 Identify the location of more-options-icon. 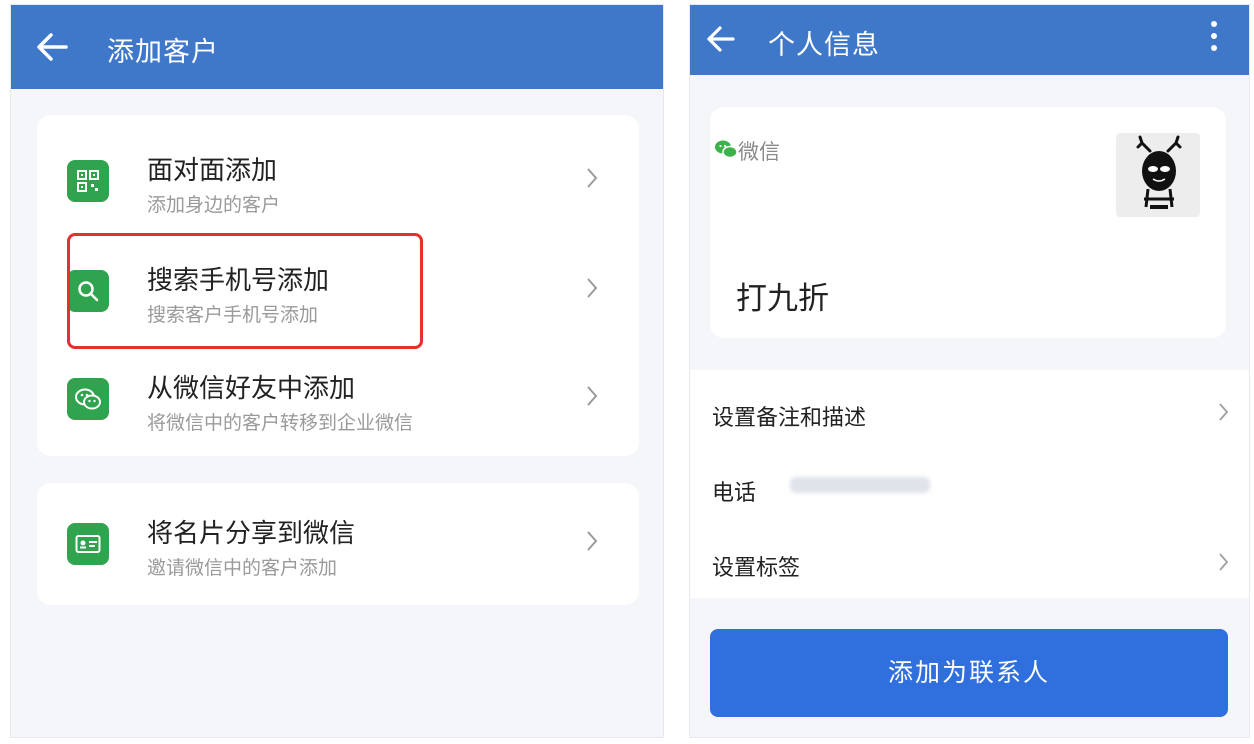
(1215, 39).